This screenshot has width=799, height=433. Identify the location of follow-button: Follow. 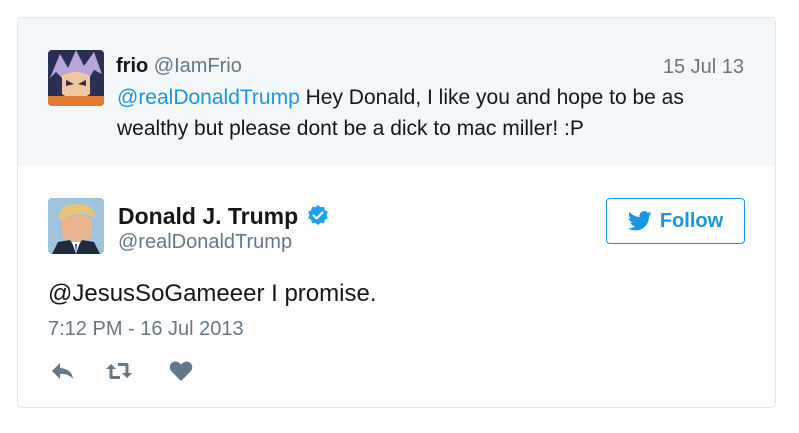
(675, 221).